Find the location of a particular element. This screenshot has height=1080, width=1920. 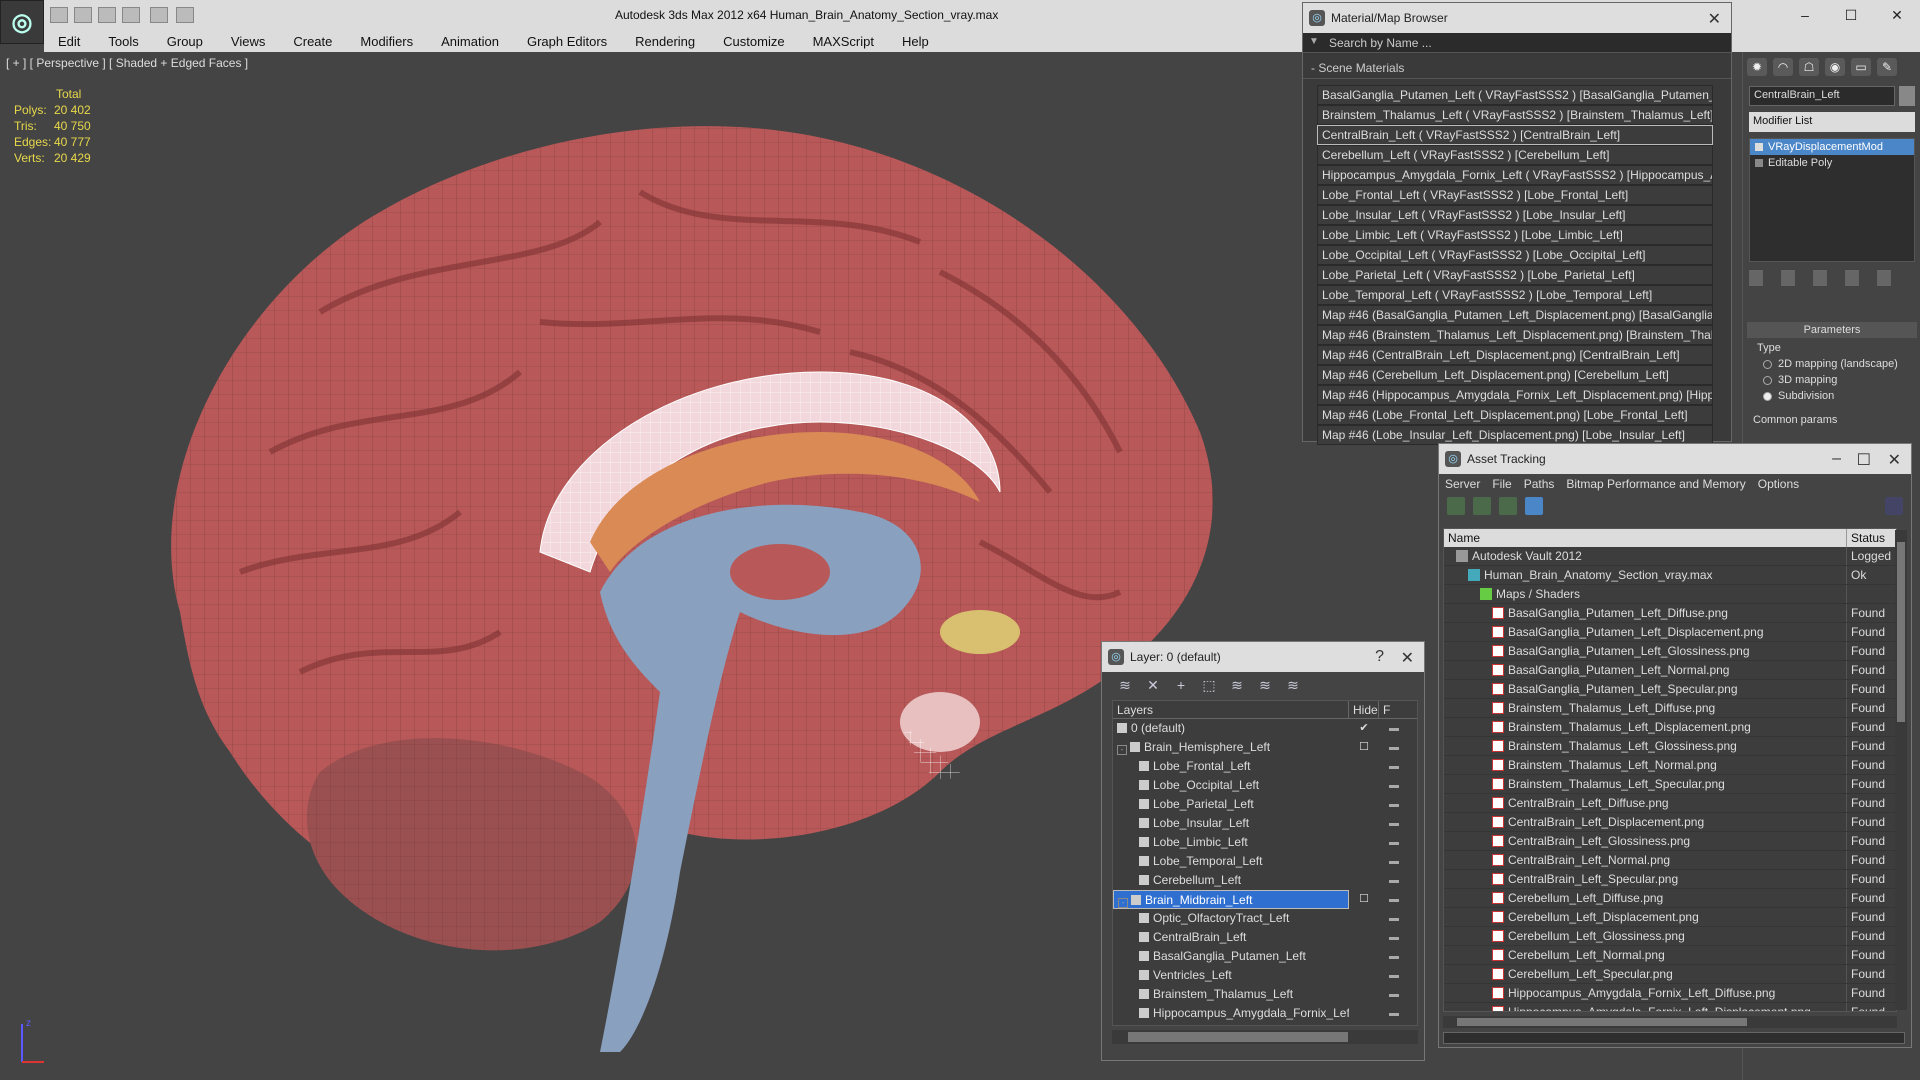

menu-item-group: Group is located at coordinates (185, 41).